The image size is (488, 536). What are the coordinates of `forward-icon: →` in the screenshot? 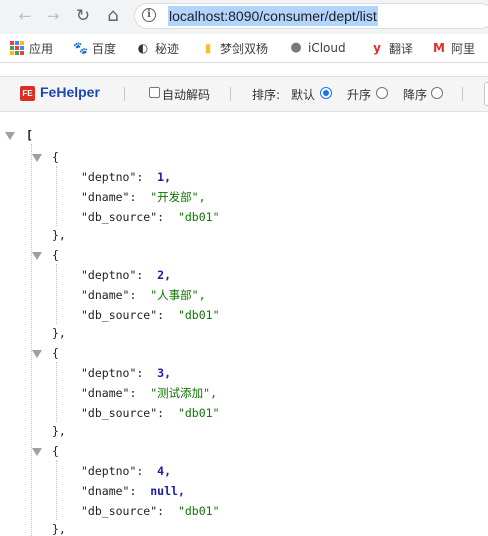 It's located at (53, 16).